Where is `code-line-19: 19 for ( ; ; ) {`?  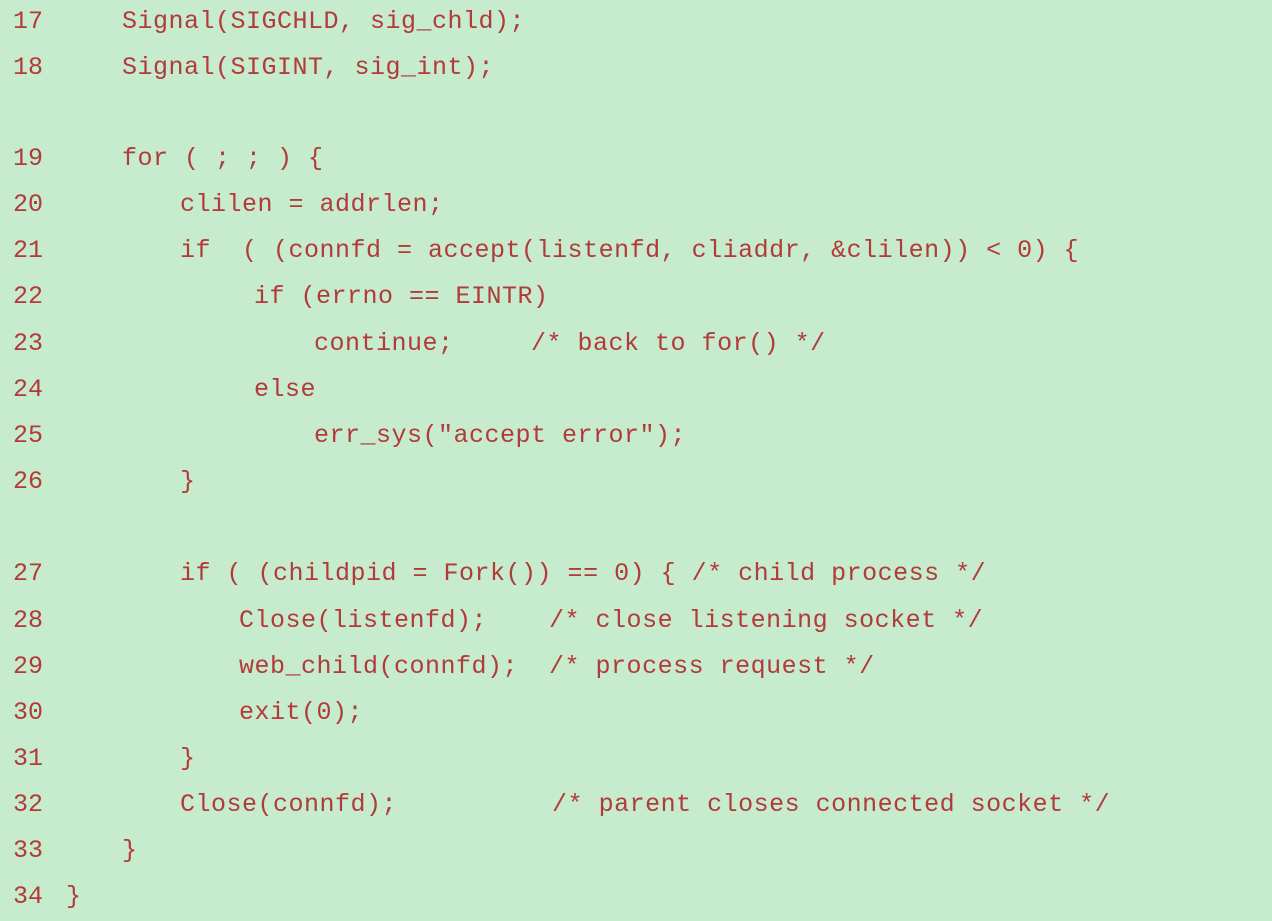
code-line-19: 19 for ( ; ; ) { is located at coordinates (161, 159).